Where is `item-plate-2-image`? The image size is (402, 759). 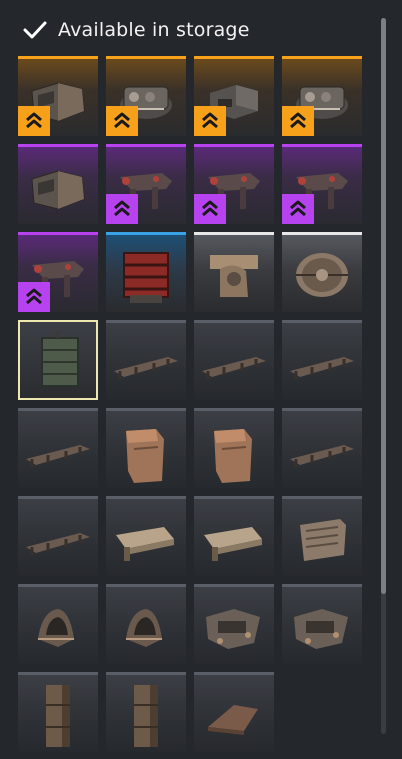
item-plate-2-image is located at coordinates (233, 456).